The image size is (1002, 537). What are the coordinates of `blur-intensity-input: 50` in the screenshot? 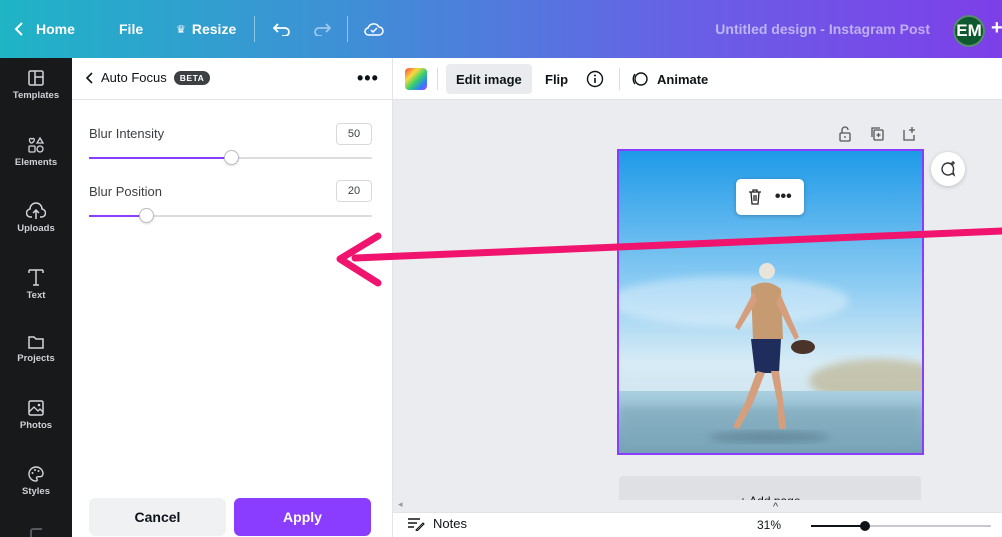 It's located at (354, 134).